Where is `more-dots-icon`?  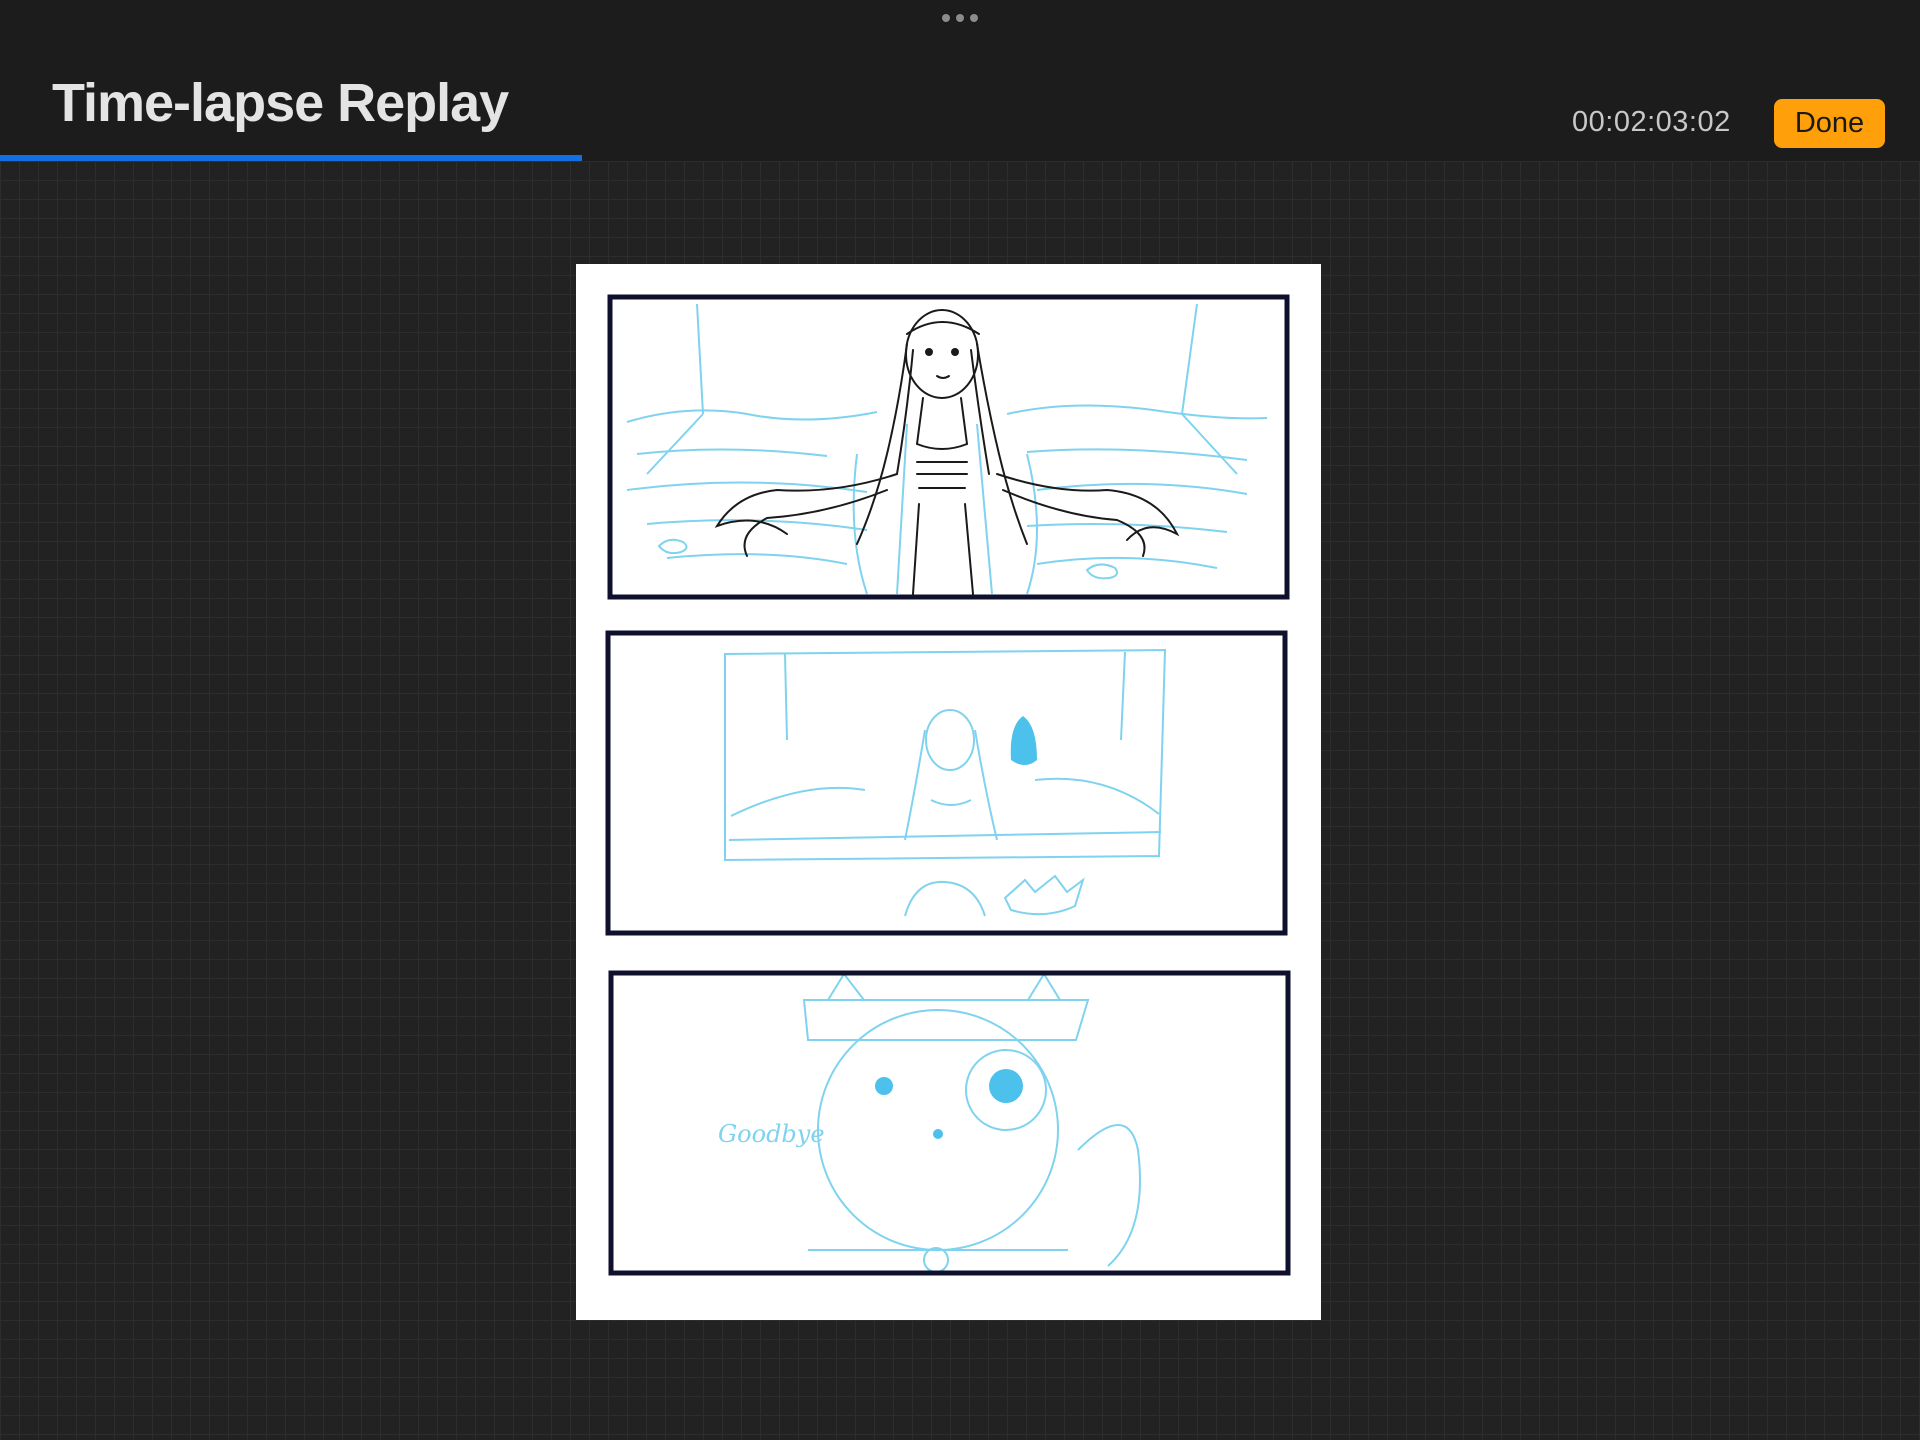
more-dots-icon is located at coordinates (960, 18).